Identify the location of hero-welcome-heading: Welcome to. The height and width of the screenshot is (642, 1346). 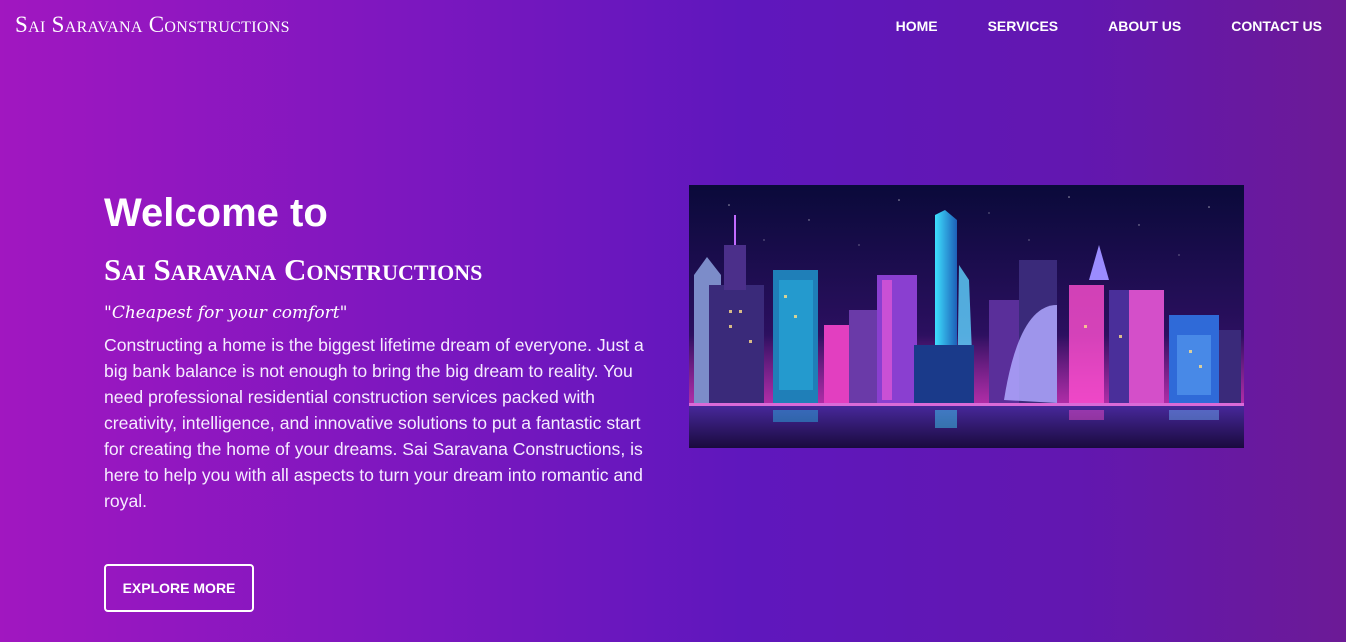
(216, 213).